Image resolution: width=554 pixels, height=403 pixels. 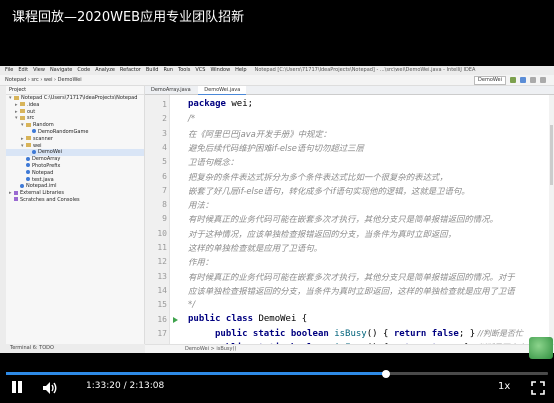 I want to click on ide-statusbar: Terminal 6: TODO, so click(x=72, y=348).